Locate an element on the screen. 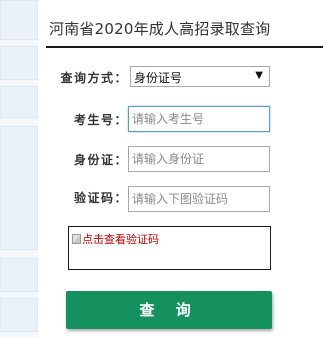 This screenshot has height=338, width=323. title-divider is located at coordinates (184, 47).